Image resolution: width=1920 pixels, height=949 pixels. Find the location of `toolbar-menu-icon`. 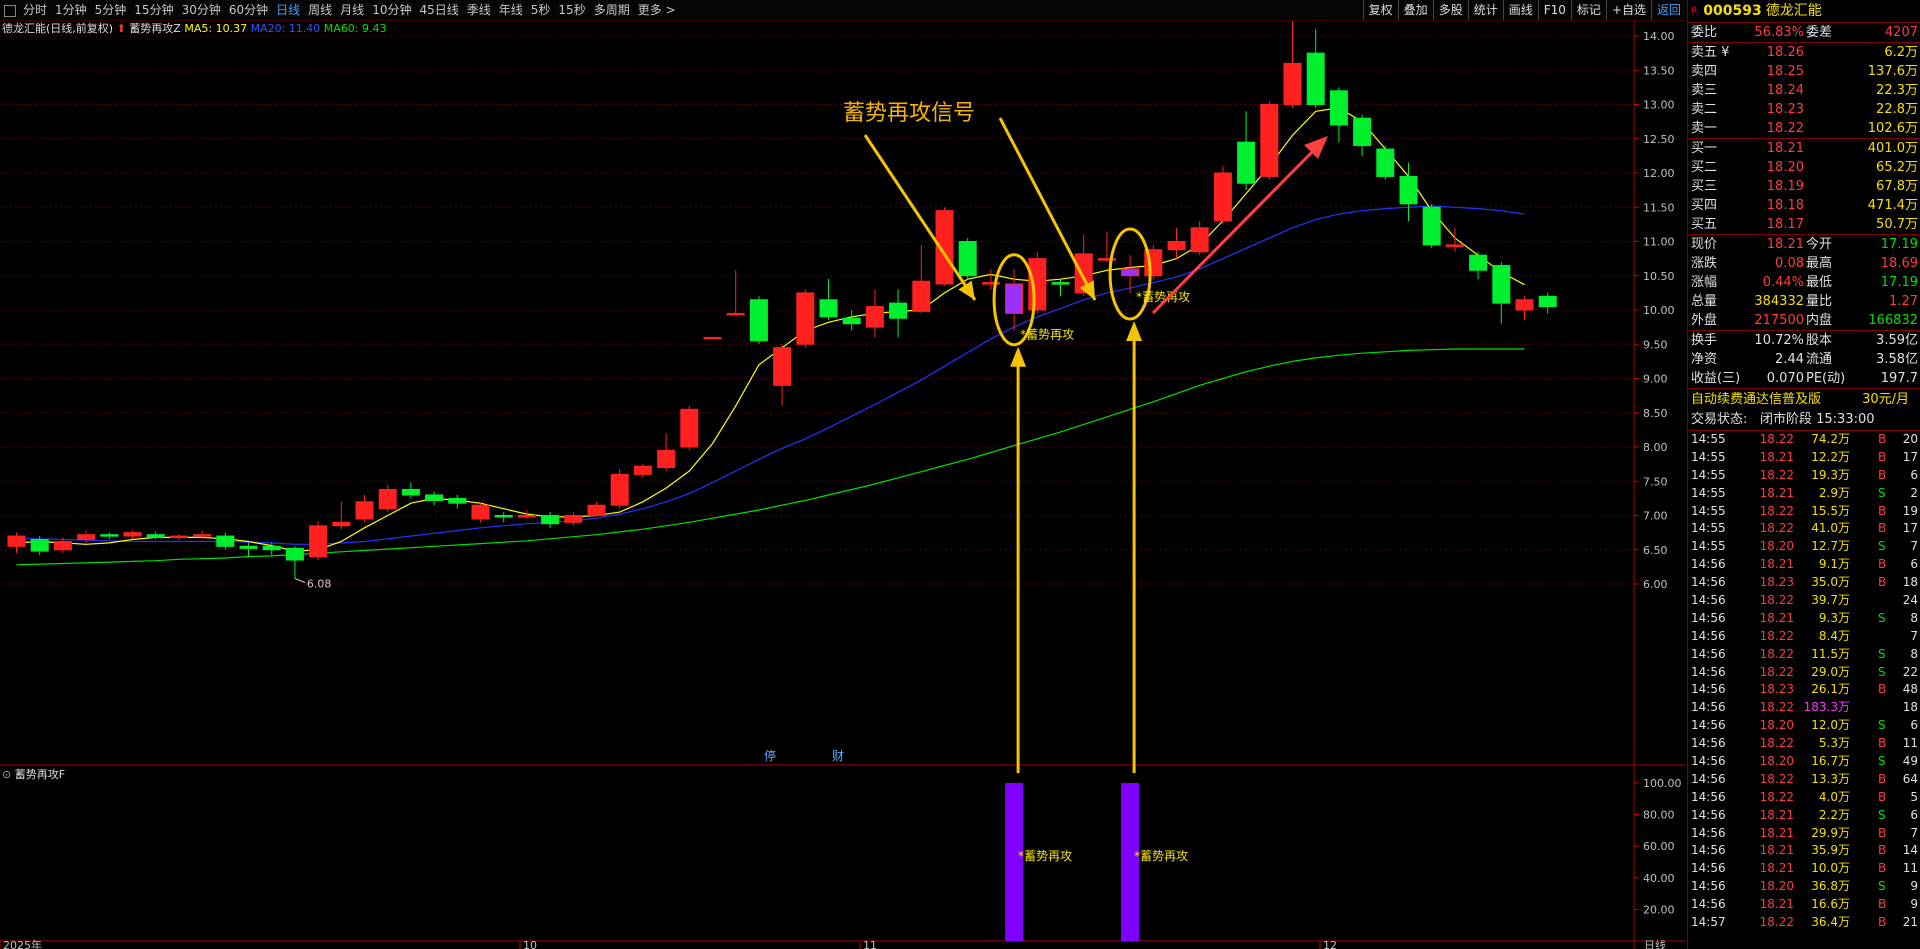

toolbar-menu-icon is located at coordinates (10, 10).